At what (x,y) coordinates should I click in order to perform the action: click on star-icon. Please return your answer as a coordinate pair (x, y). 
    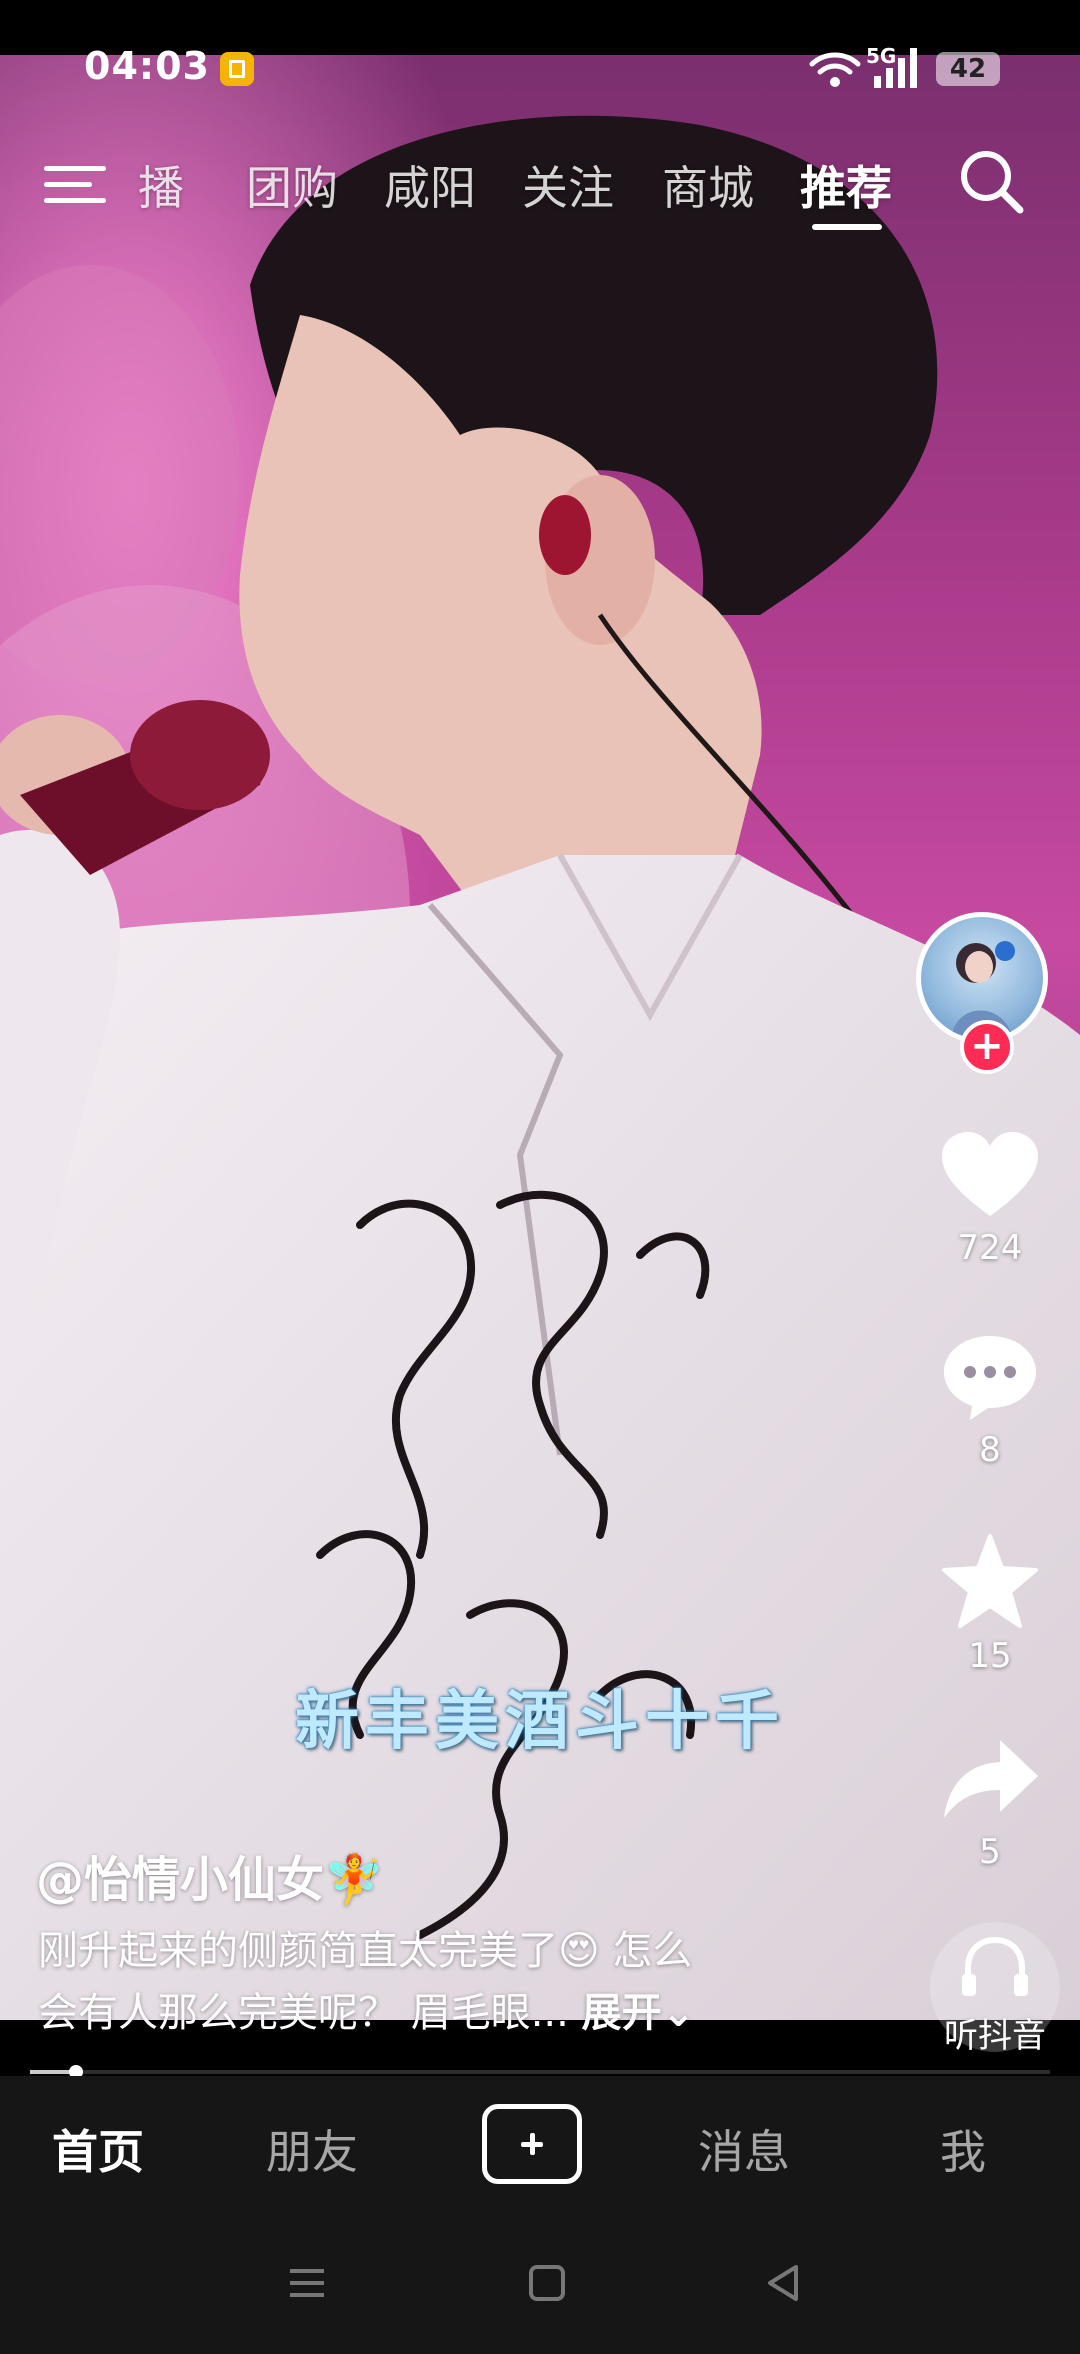
    Looking at the image, I should click on (990, 1581).